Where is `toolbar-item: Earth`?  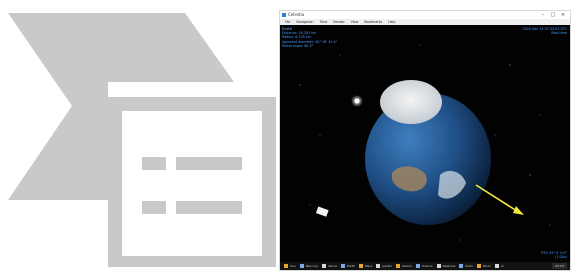
toolbar-item: Earth is located at coordinates (347, 266).